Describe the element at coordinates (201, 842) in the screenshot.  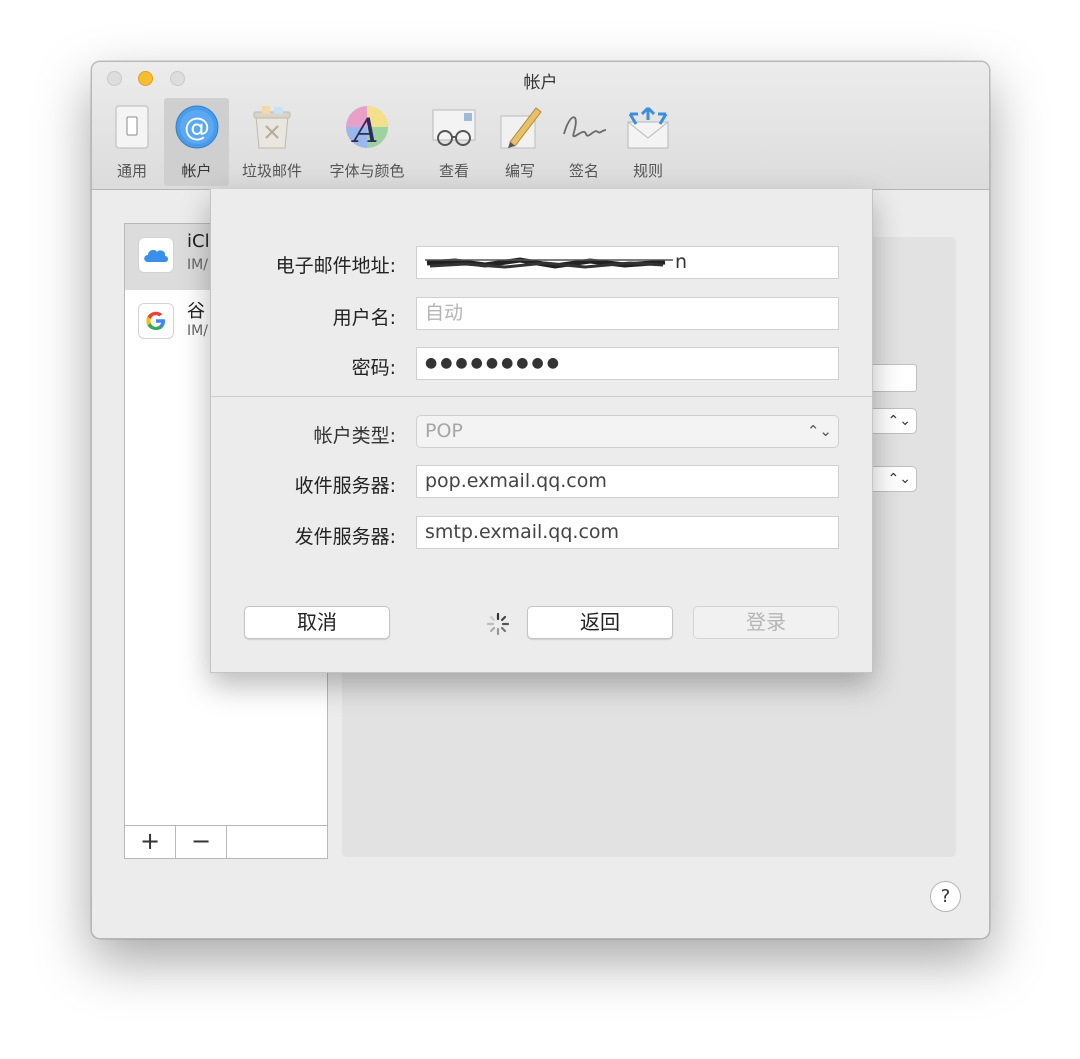
I see `remove-account-button: −` at that location.